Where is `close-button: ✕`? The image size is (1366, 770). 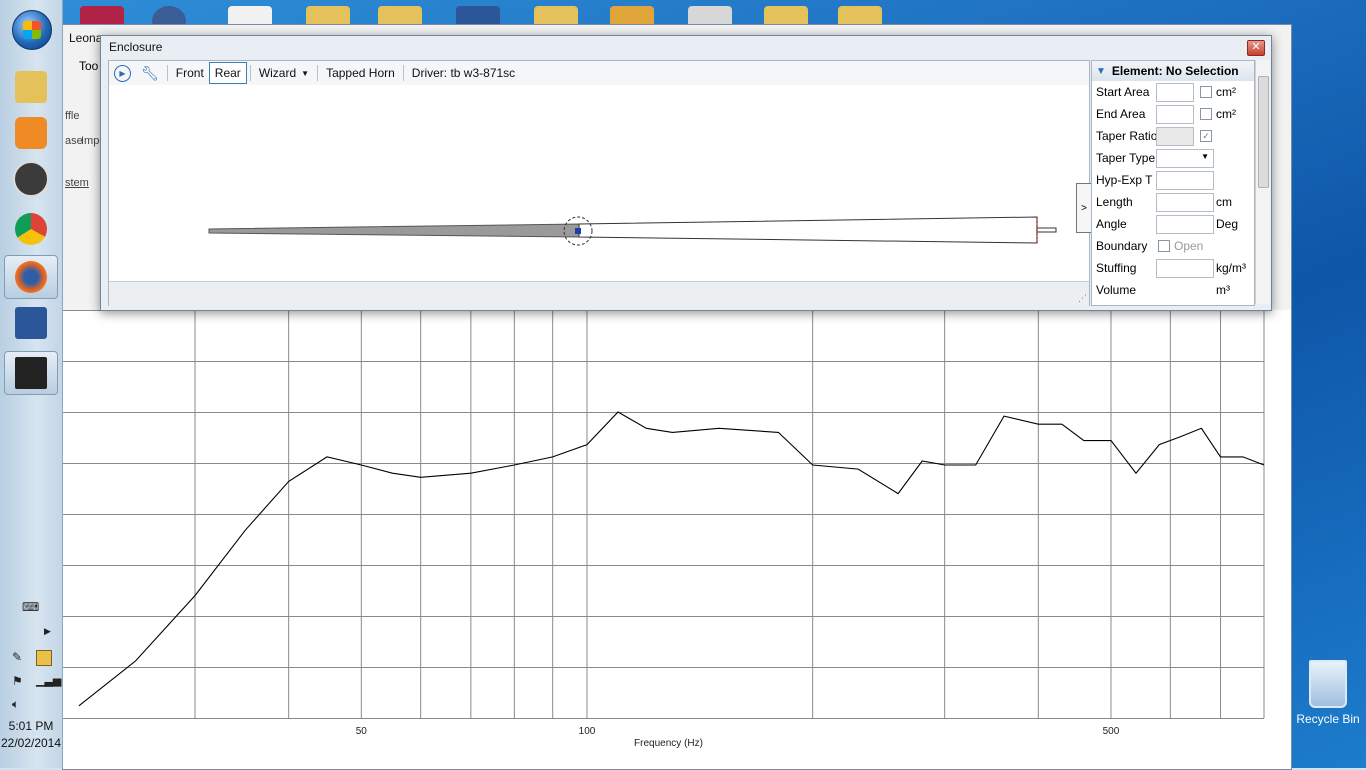 close-button: ✕ is located at coordinates (1256, 48).